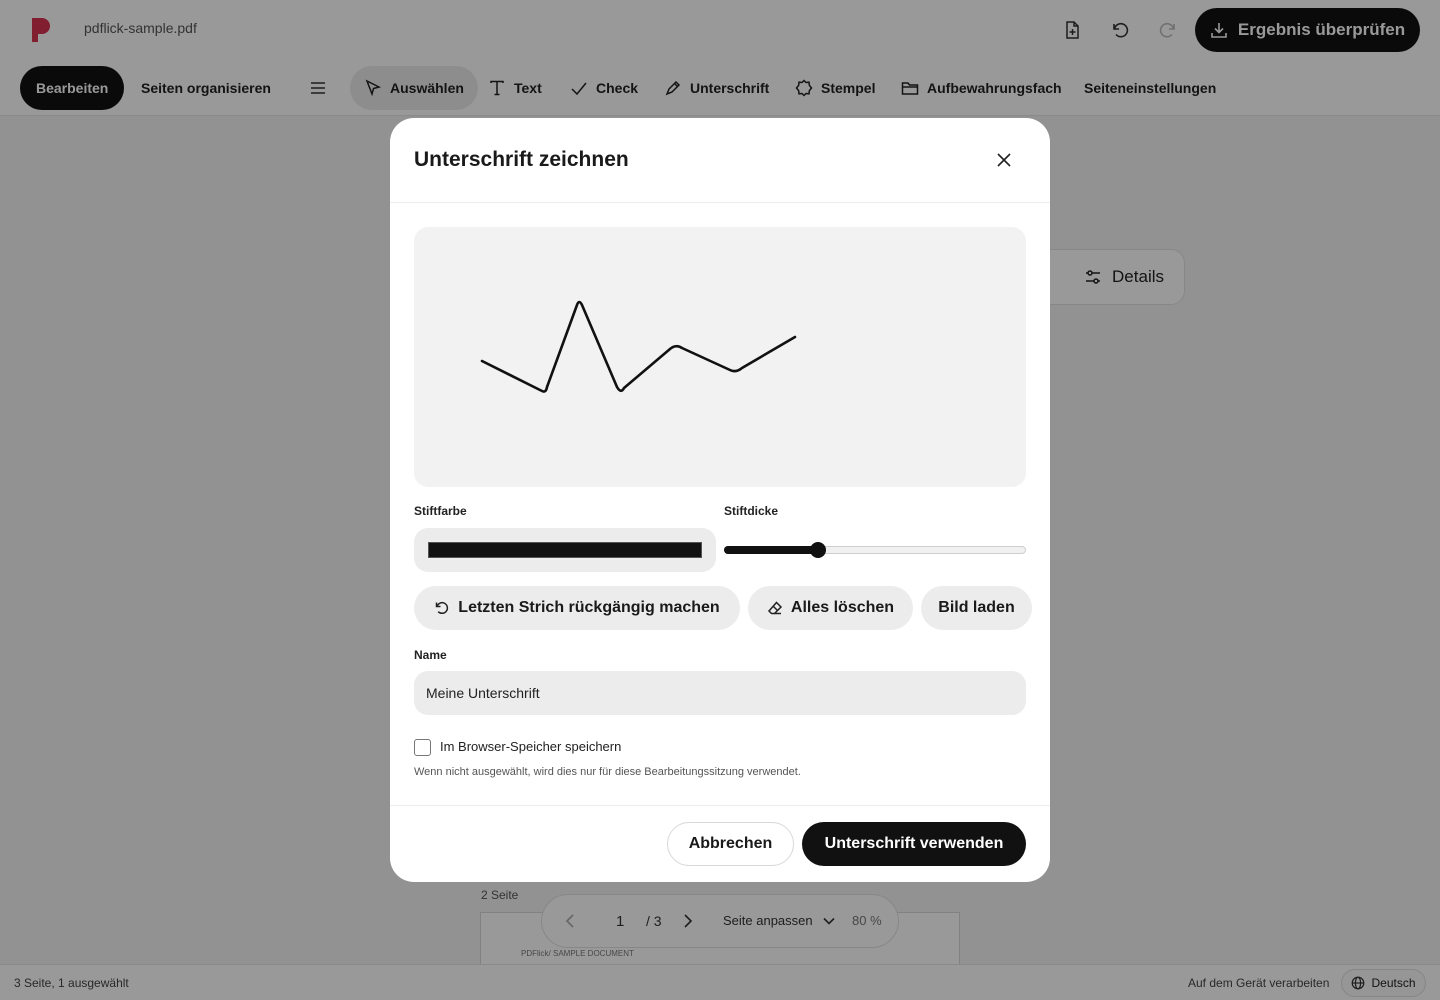 This screenshot has width=1440, height=1000. What do you see at coordinates (530, 746) in the screenshot?
I see `save-in-browser-label: Im Browser-Speicher speichern` at bounding box center [530, 746].